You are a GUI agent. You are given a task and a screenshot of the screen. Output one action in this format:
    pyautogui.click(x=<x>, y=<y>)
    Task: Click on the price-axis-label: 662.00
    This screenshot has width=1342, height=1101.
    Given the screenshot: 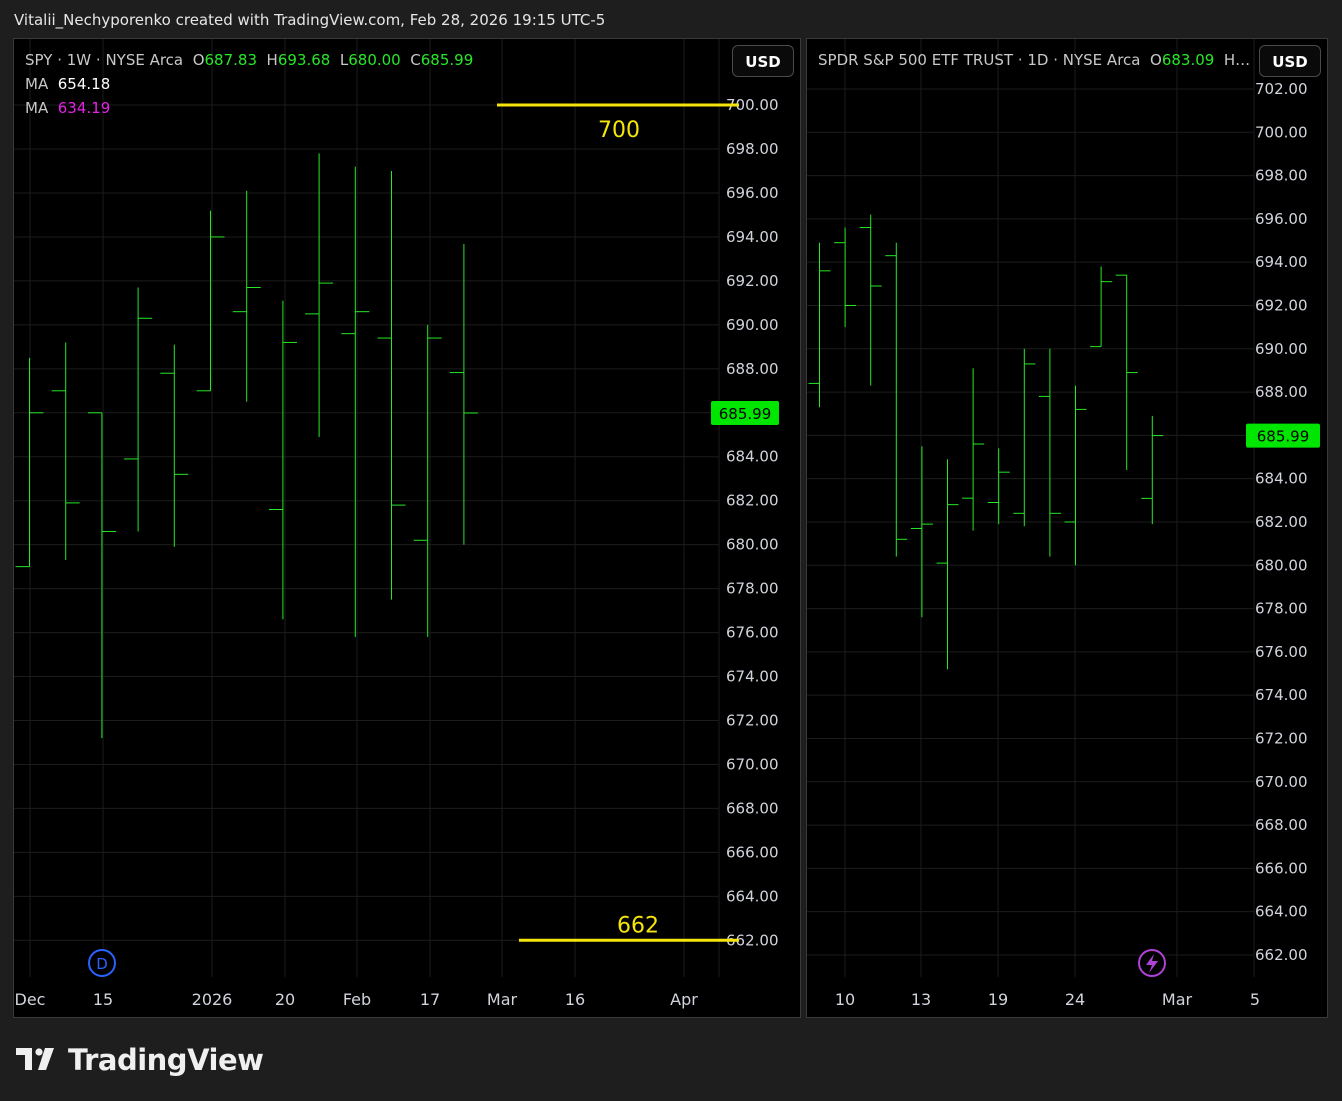 What is the action you would take?
    pyautogui.click(x=1281, y=955)
    